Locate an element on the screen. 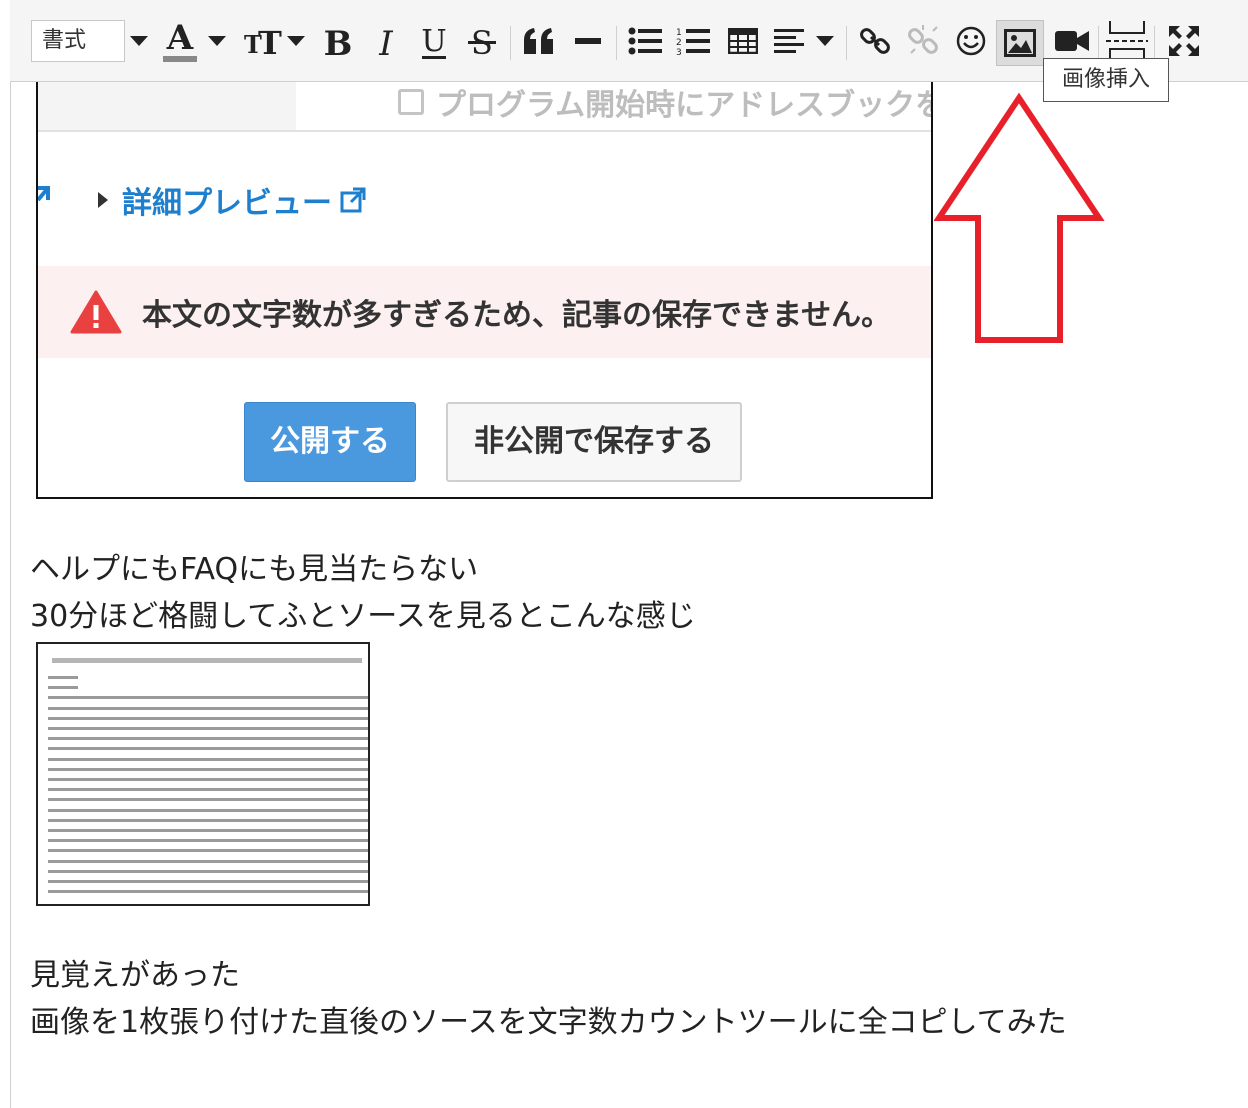  font-size-dropdown is located at coordinates (296, 41).